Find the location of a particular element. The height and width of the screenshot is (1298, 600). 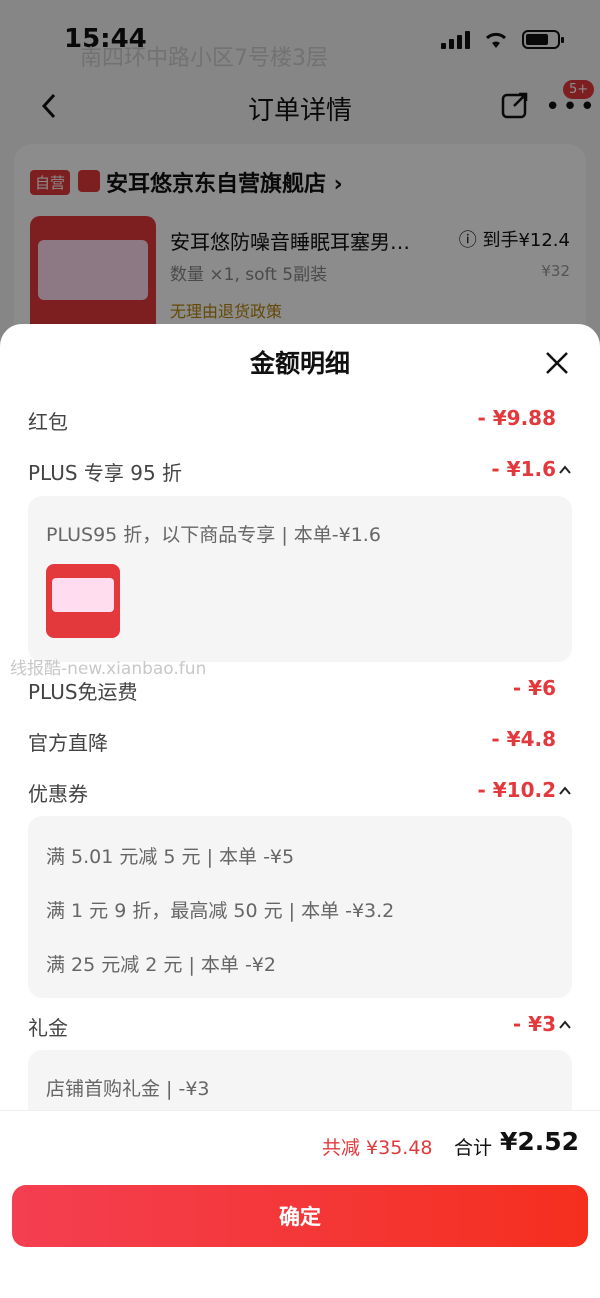

total-savings: 共减 ¥35.48 is located at coordinates (377, 1148).